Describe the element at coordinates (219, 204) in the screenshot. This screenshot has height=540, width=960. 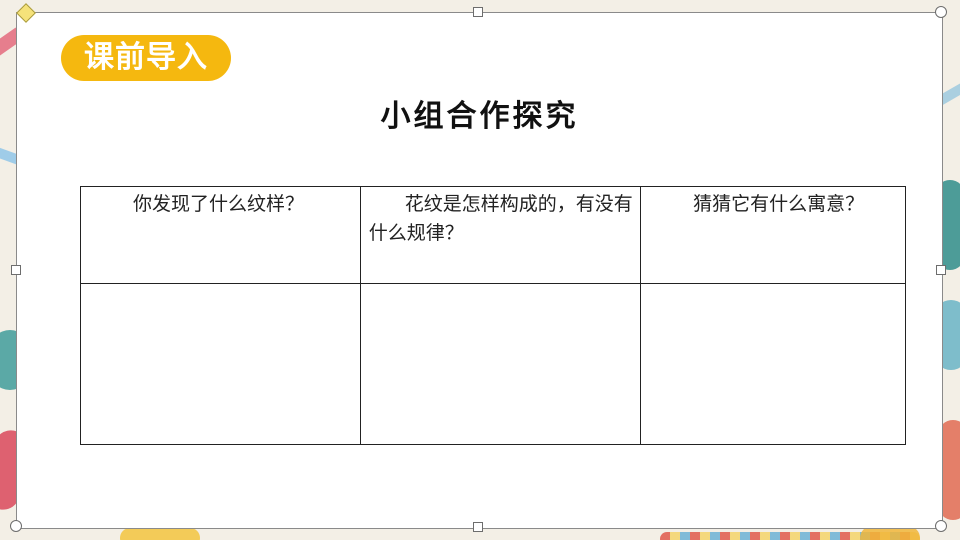
I see `header-text: 你发现了什么纹样？` at that location.